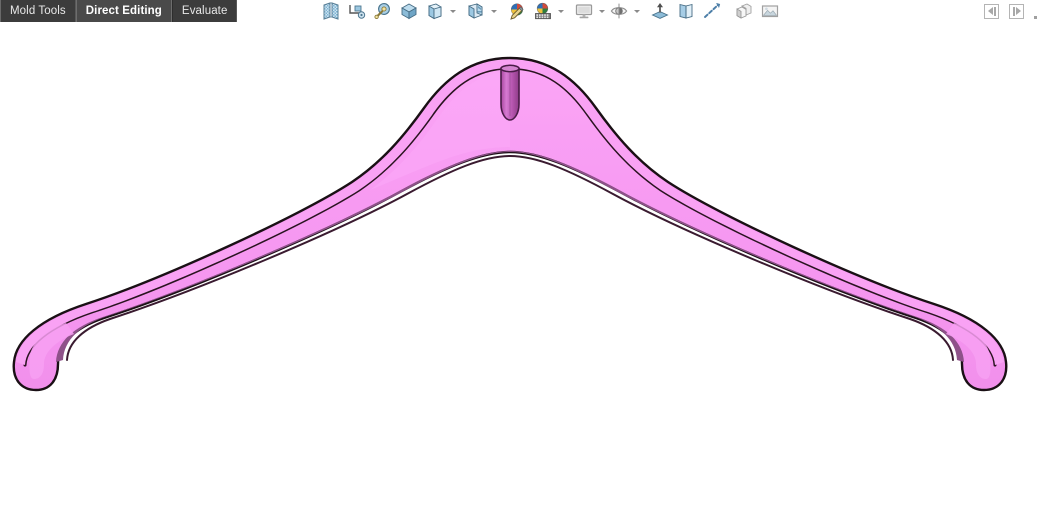  I want to click on tab-direct-editing-label: Direct Editing, so click(123, 11).